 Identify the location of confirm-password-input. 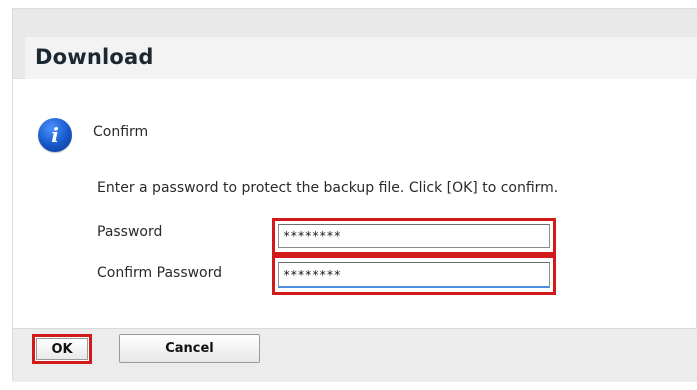
(414, 275).